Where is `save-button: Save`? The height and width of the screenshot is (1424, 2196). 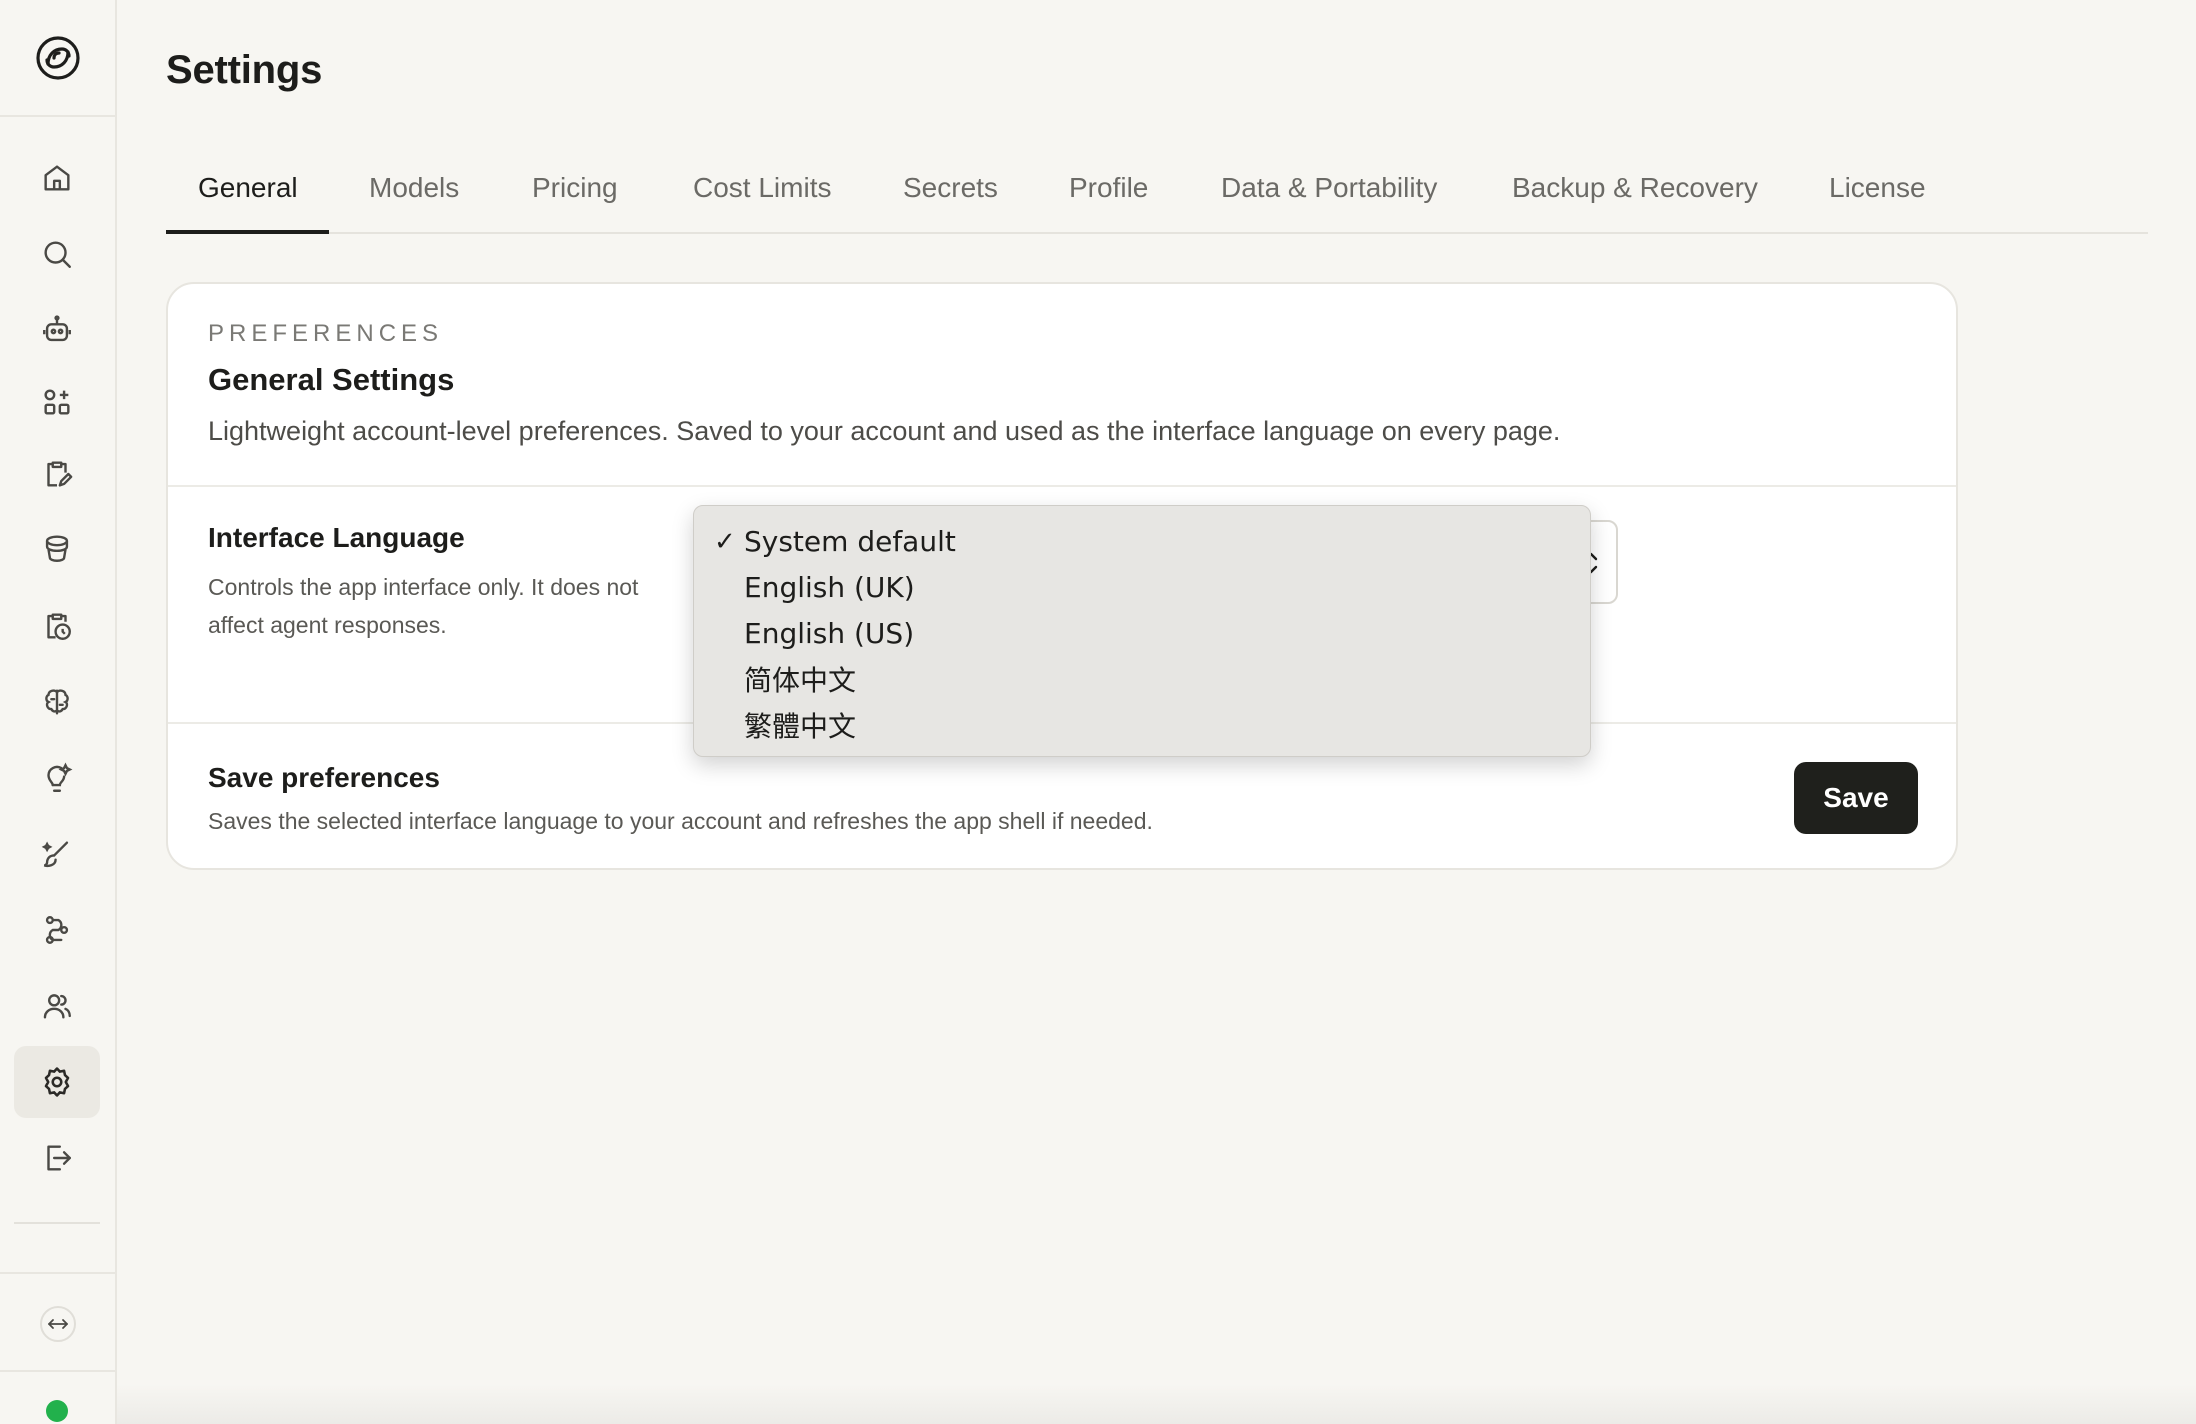 save-button: Save is located at coordinates (1856, 798).